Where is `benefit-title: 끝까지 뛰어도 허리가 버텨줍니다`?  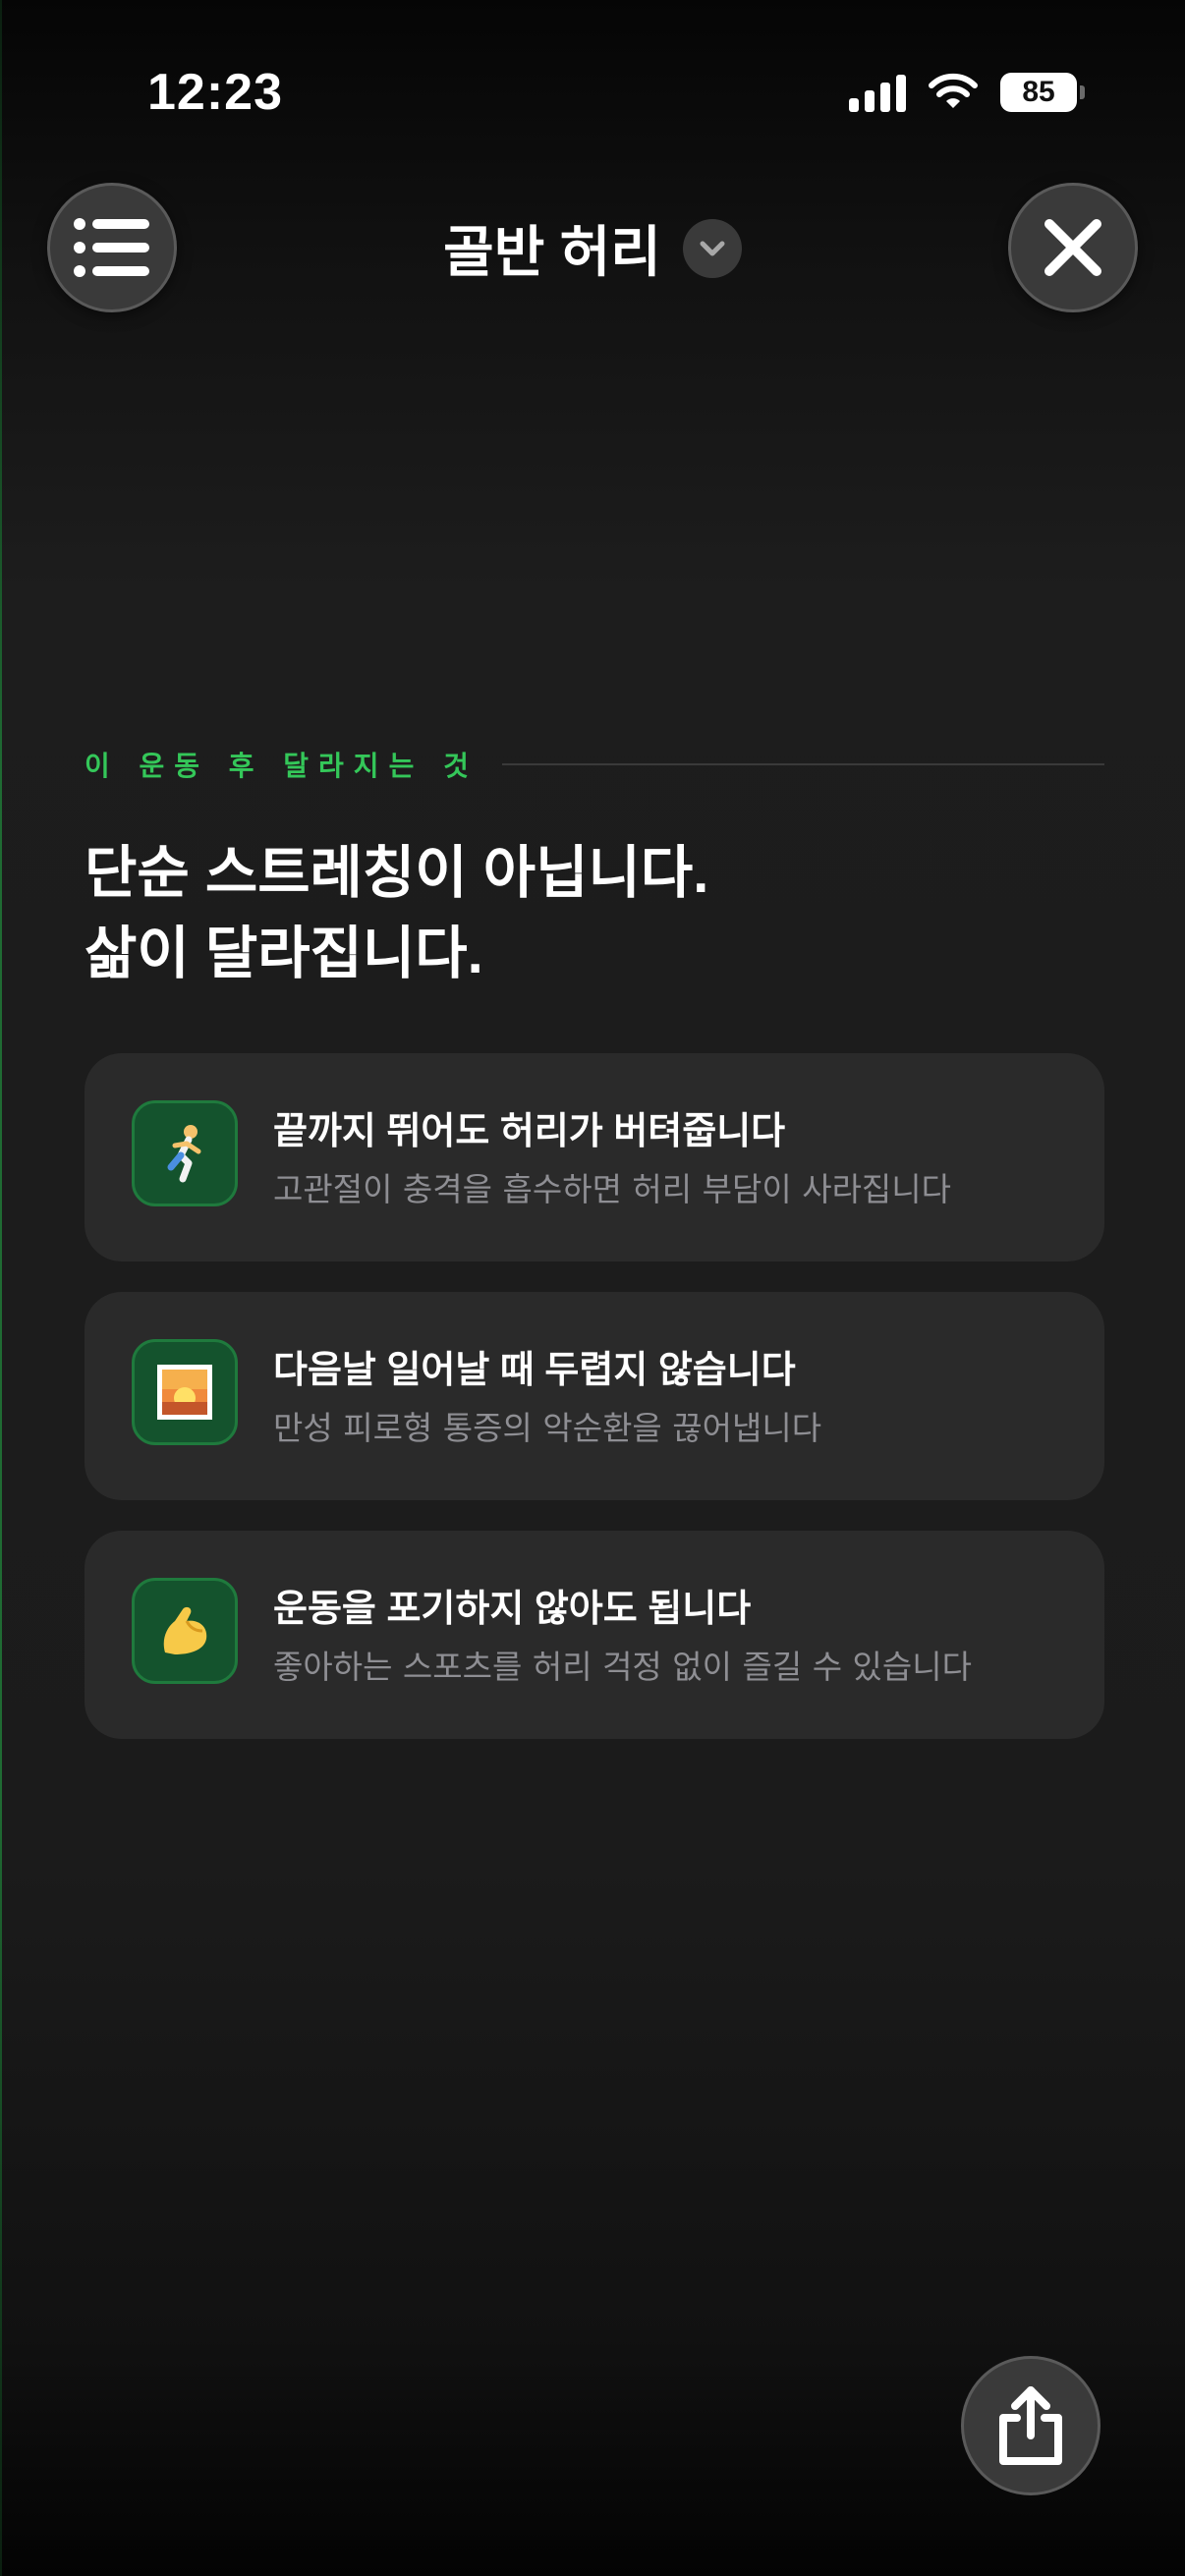
benefit-title: 끝까지 뛰어도 허리가 버텨줍니다 is located at coordinates (530, 1131).